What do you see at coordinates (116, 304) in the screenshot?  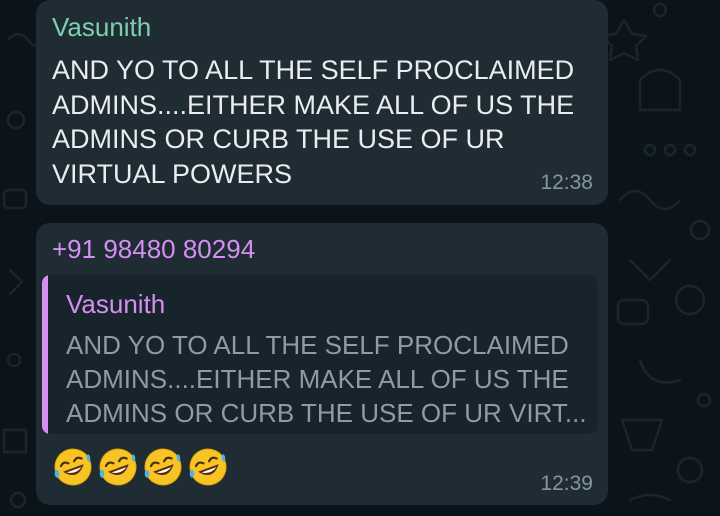 I see `quoted-sender-name: Vasunith` at bounding box center [116, 304].